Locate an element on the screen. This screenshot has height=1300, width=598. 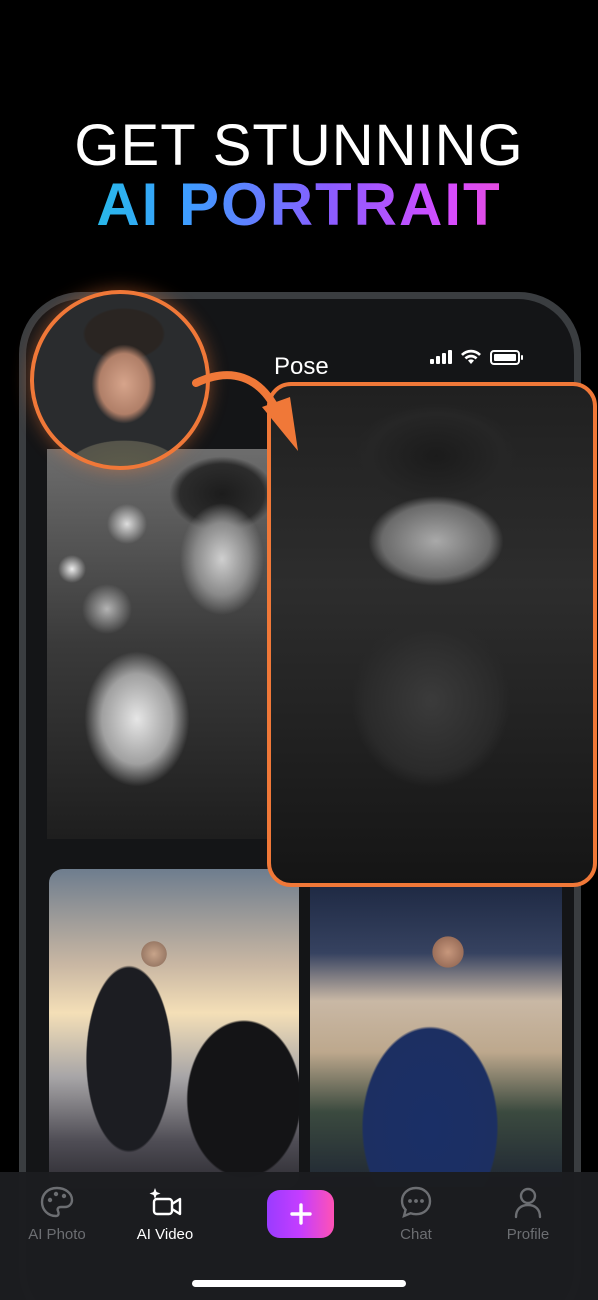
headline-line-2: AI PORTRAIT is located at coordinates (299, 204).